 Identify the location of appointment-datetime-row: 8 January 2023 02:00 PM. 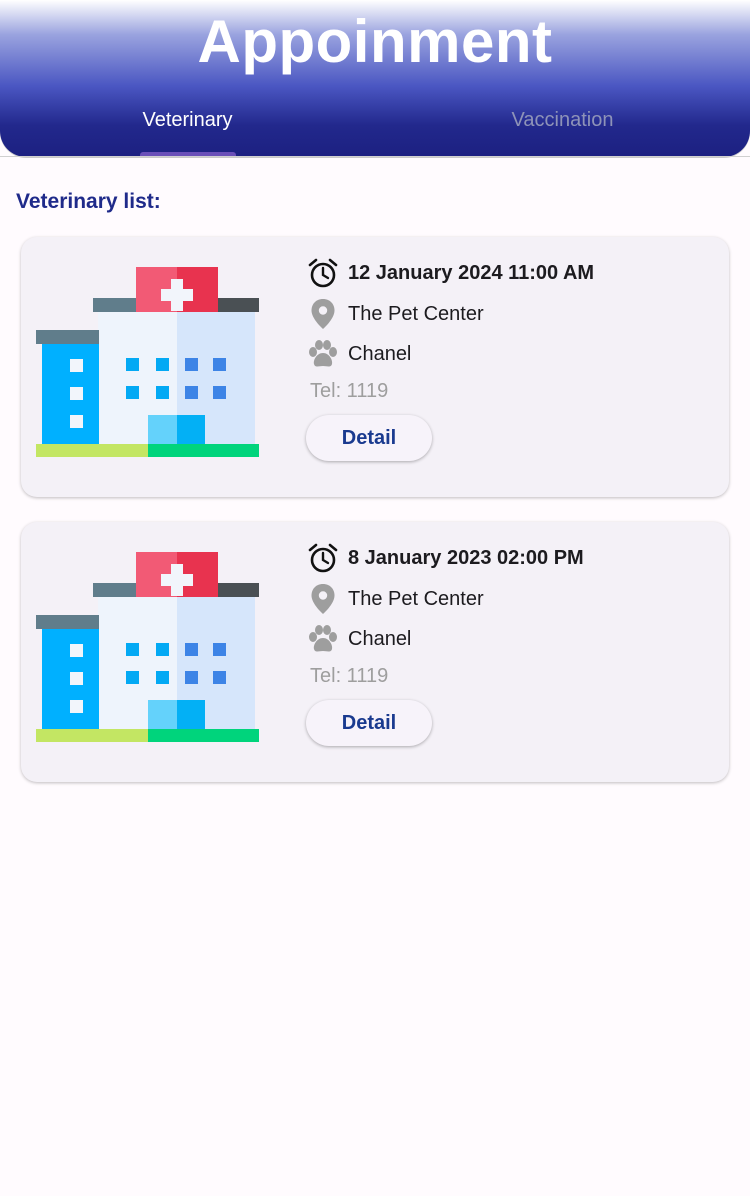
(445, 558).